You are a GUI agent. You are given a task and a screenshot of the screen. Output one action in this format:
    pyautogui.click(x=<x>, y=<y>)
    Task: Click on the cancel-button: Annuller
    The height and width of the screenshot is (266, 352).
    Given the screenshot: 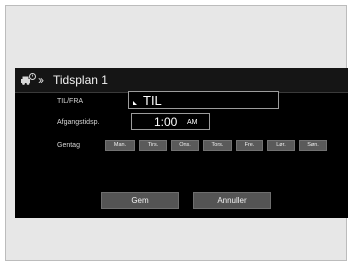 What is the action you would take?
    pyautogui.click(x=232, y=200)
    